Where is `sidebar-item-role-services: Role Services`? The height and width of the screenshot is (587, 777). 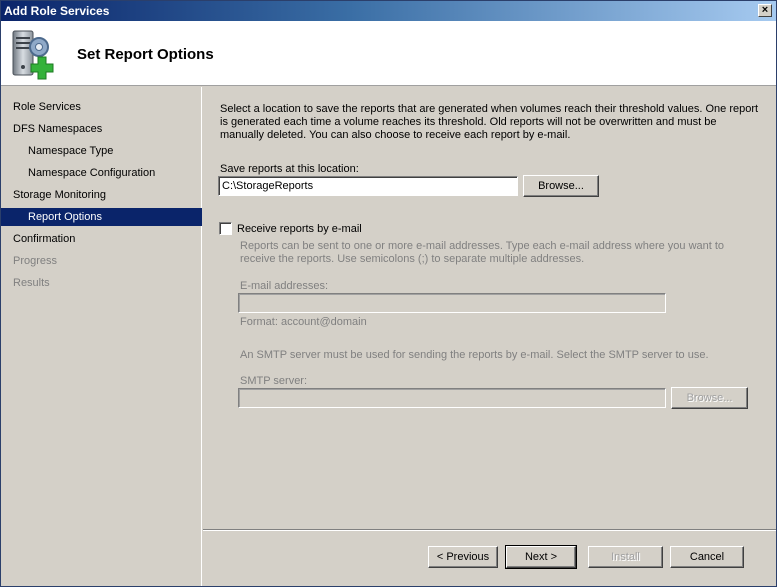 sidebar-item-role-services: Role Services is located at coordinates (101, 107).